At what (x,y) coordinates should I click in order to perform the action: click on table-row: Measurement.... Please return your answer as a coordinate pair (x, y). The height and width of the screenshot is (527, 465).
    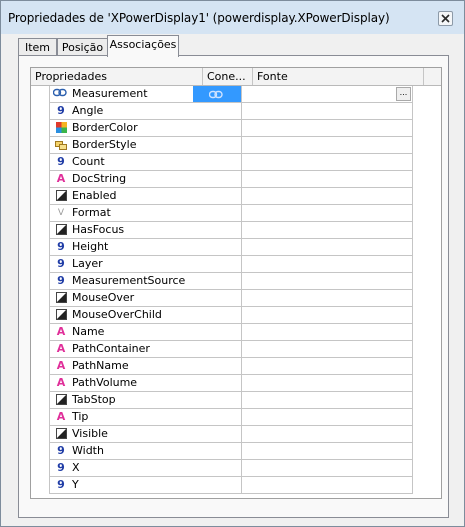
    Looking at the image, I should click on (236, 94).